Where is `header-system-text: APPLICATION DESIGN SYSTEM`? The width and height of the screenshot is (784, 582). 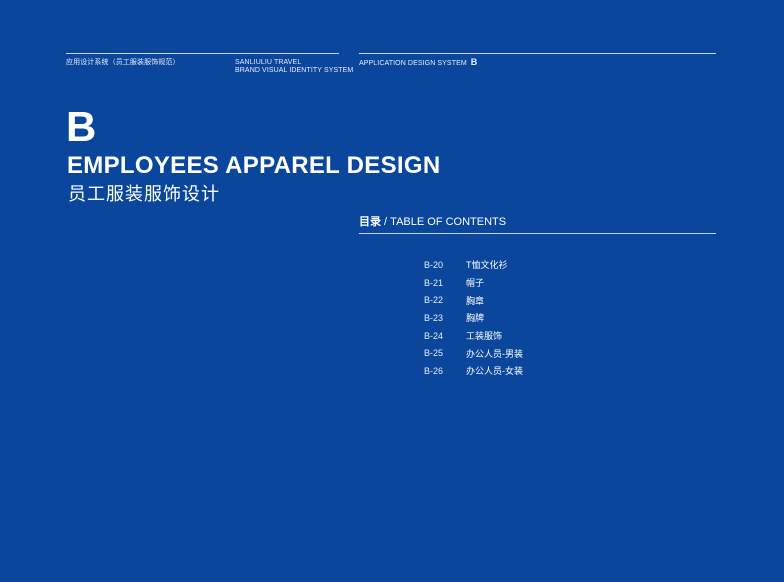
header-system-text: APPLICATION DESIGN SYSTEM is located at coordinates (413, 63).